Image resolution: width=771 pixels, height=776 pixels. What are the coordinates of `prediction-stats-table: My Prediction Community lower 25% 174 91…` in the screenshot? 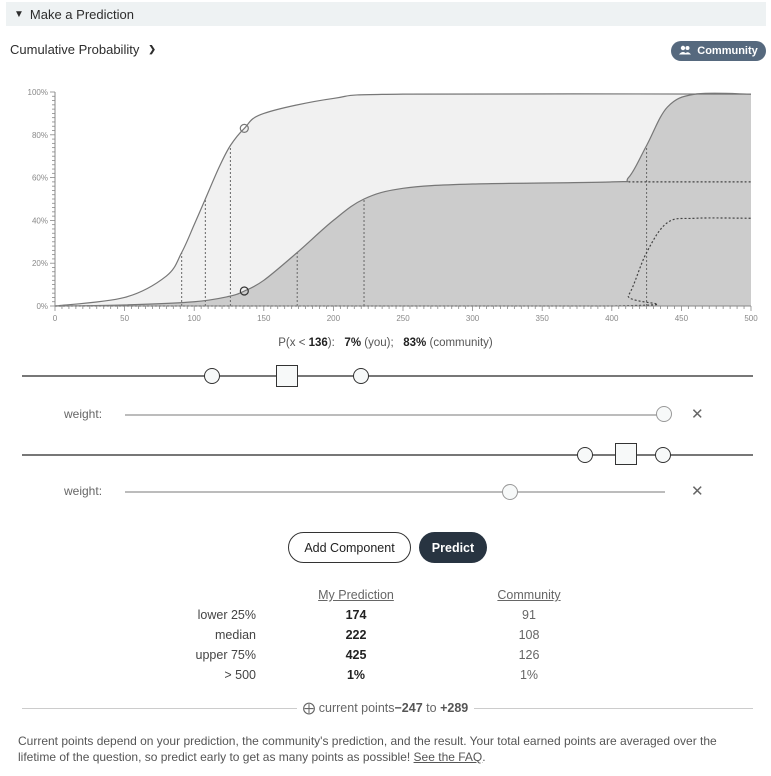 It's located at (391, 635).